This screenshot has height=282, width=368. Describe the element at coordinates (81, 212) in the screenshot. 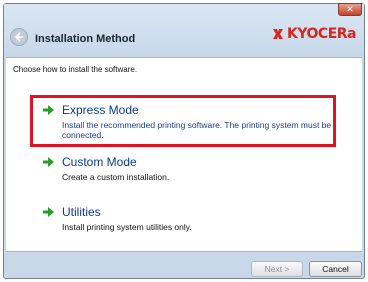

I see `utilities-title: Utilities` at that location.